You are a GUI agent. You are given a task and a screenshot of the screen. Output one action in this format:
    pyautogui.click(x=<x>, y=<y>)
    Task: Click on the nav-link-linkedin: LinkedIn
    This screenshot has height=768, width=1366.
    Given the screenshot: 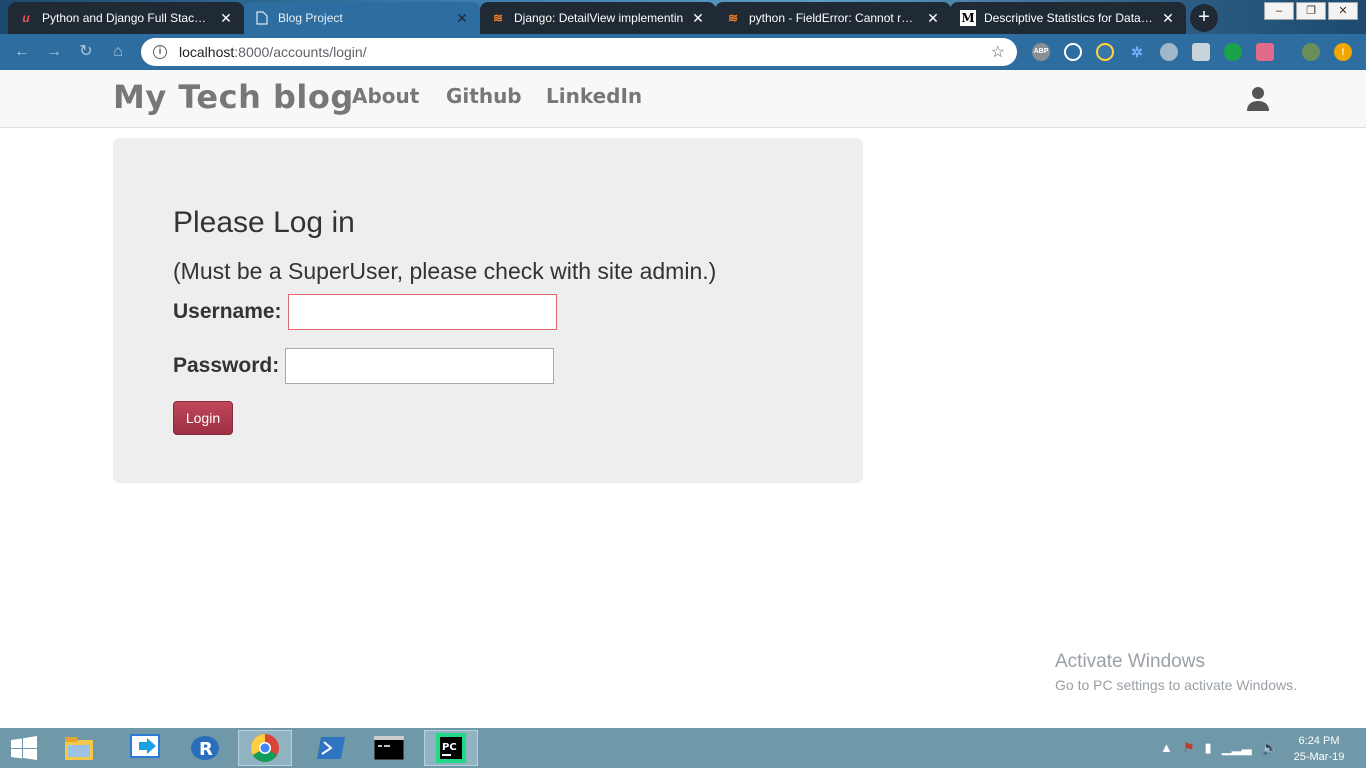 What is the action you would take?
    pyautogui.click(x=594, y=96)
    